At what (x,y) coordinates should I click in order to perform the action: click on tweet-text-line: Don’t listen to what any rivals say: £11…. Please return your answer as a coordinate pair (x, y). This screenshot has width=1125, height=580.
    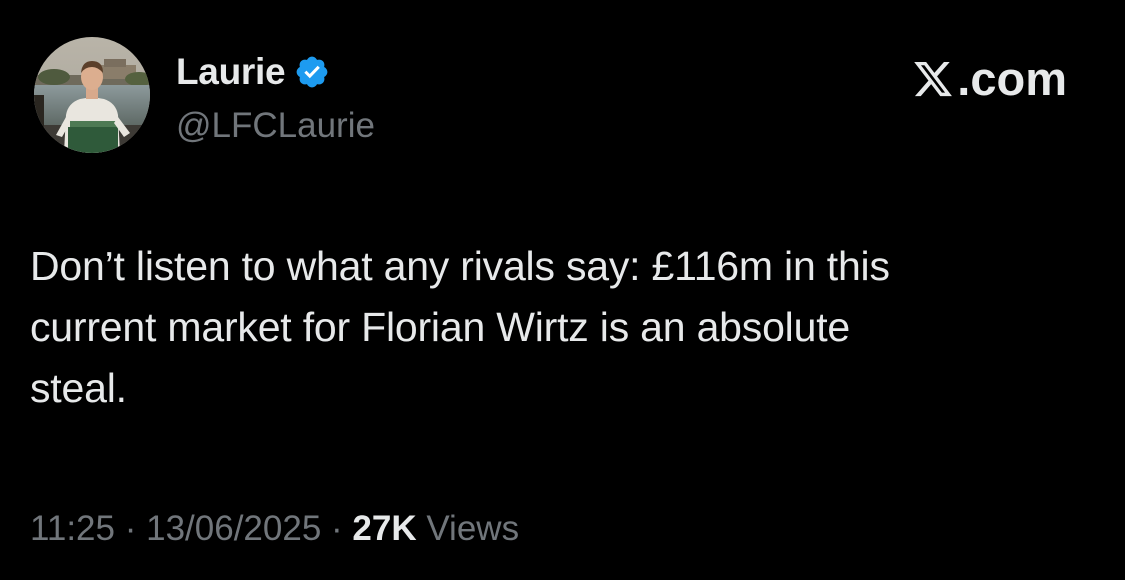
    Looking at the image, I should click on (460, 266).